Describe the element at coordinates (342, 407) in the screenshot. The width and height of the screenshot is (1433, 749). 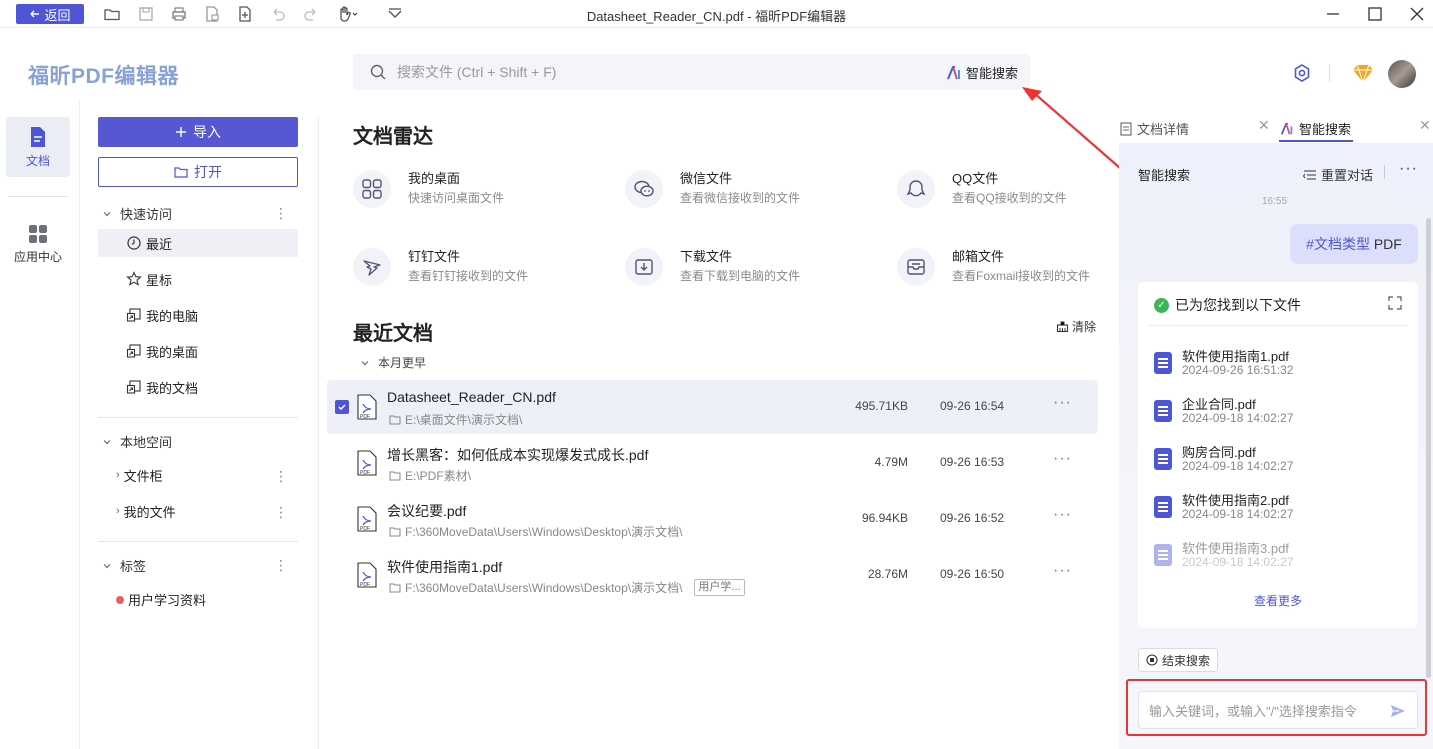
I see `checkbox-checked` at that location.